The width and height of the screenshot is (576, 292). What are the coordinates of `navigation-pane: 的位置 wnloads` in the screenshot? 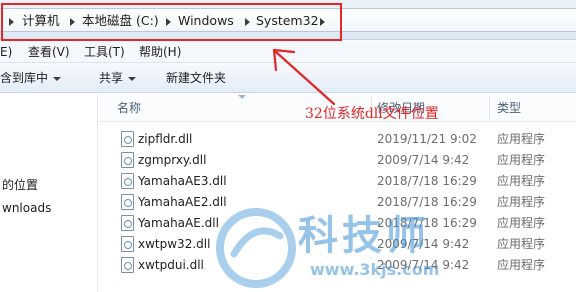 It's located at (49, 193).